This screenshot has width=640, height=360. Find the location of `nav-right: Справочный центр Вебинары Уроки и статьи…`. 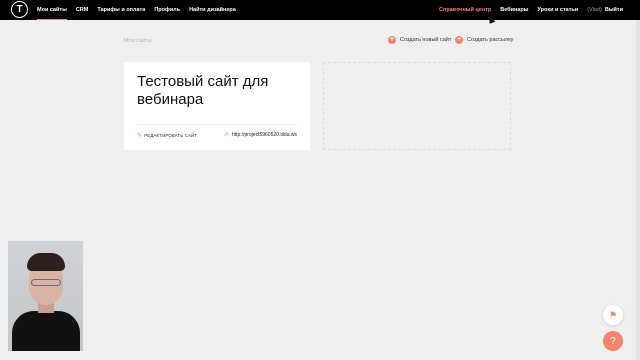

nav-right: Справочный центр Вебинары Уроки и статьи… is located at coordinates (531, 10).